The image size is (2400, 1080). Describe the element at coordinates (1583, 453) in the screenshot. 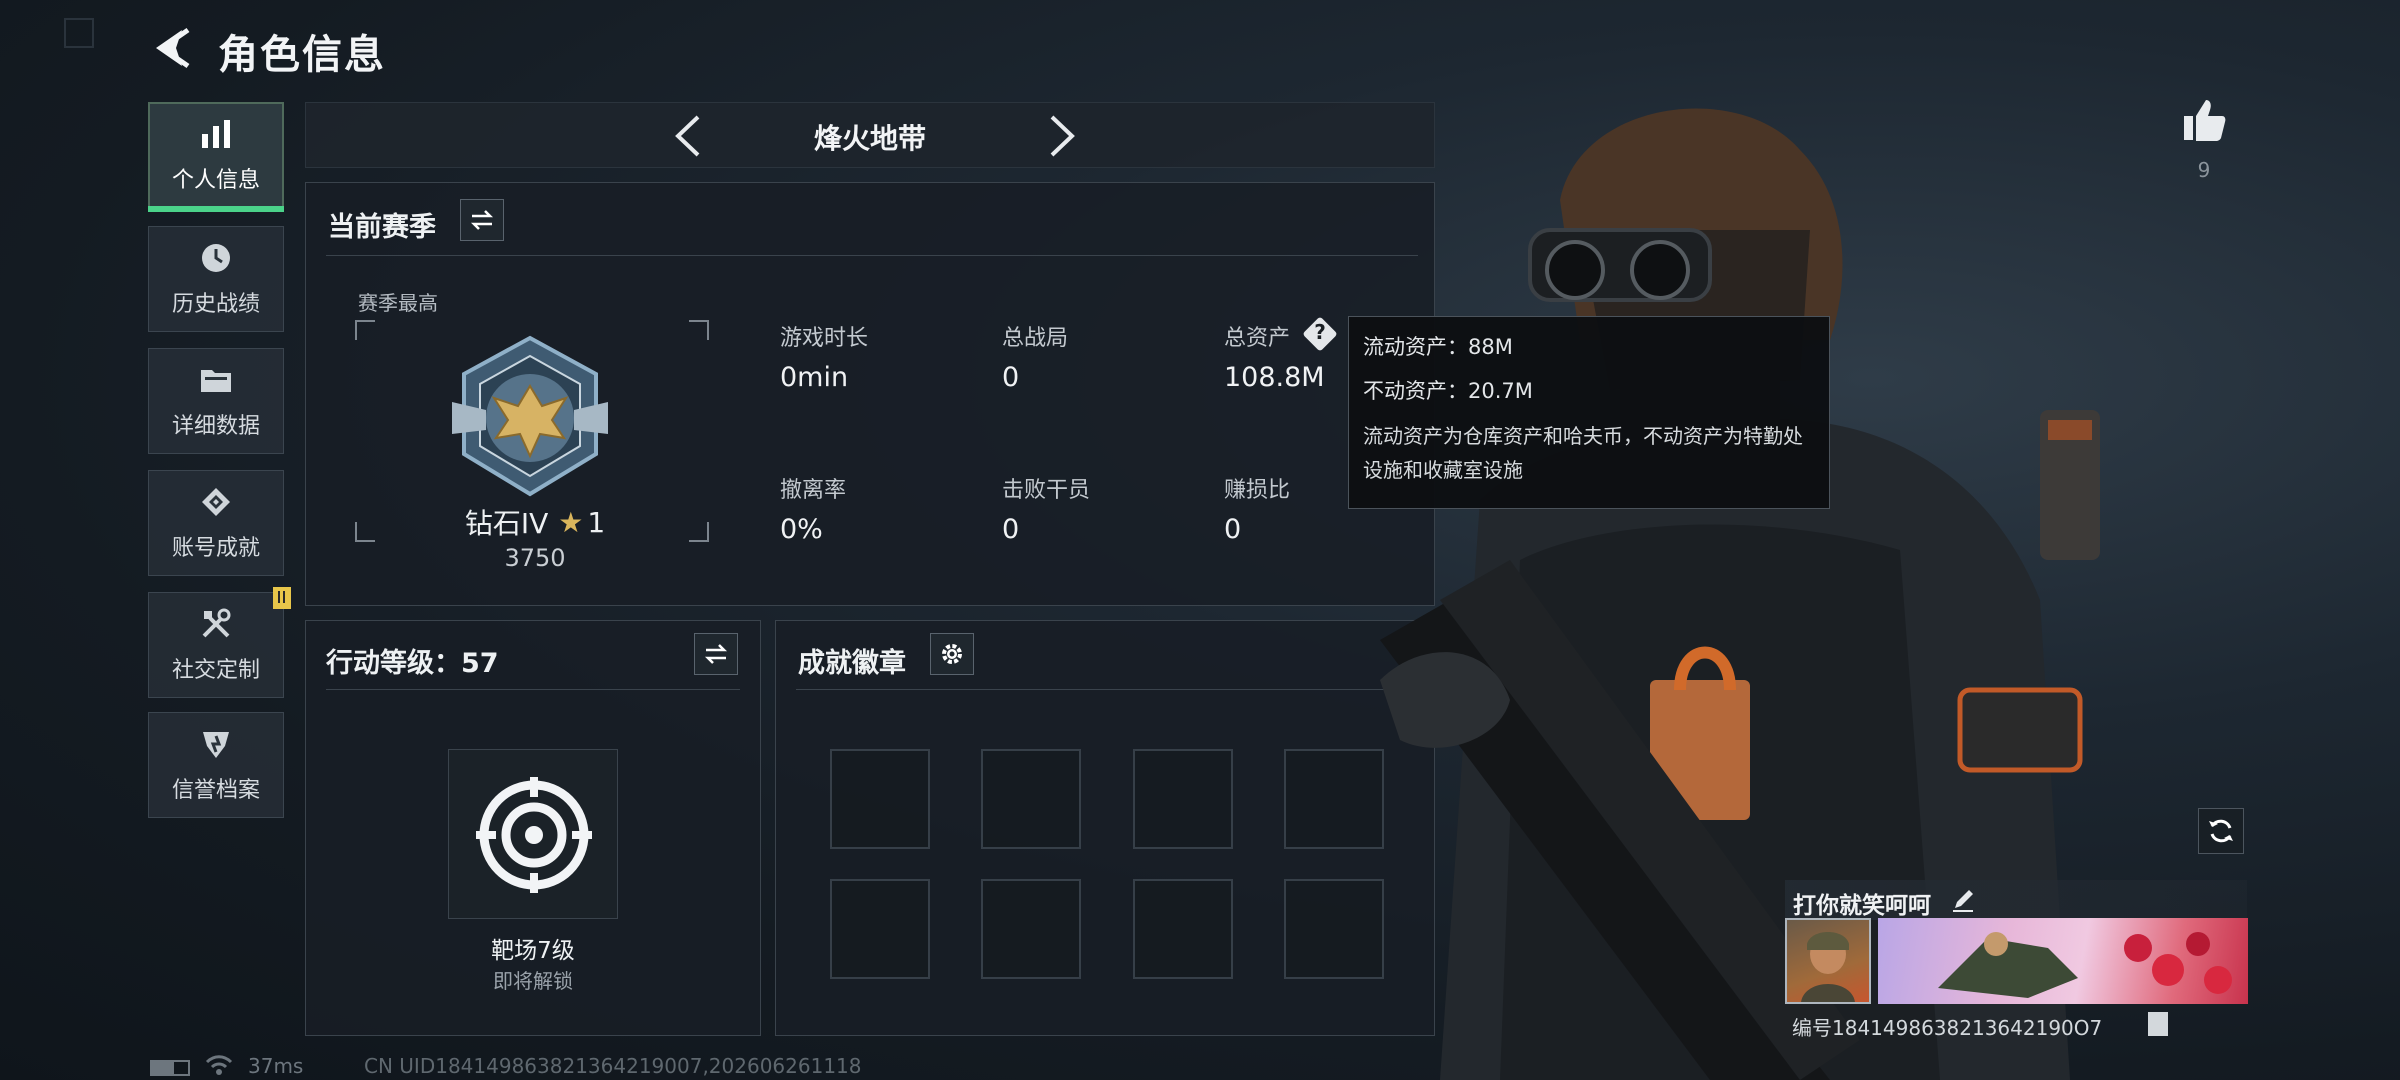

I see `tooltip-description: 流动资产为仓库资产和哈夫币，不动资产为特勤处设施和收藏室设施` at that location.